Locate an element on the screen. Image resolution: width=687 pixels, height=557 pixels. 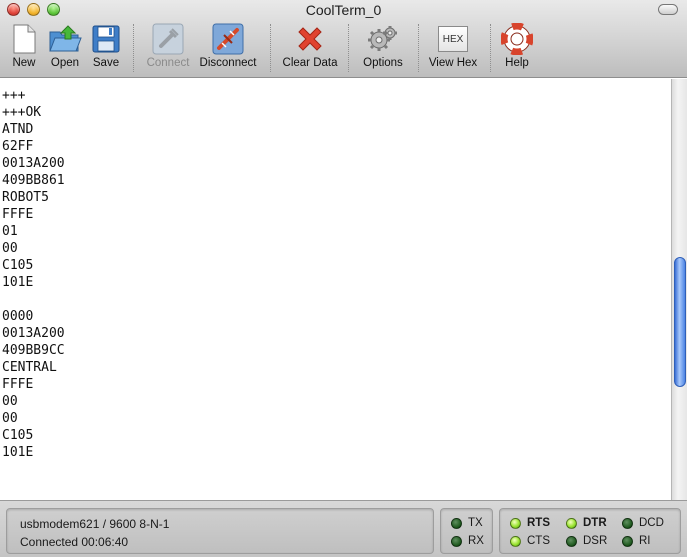
dcd-label: DCD is located at coordinates (651, 523).